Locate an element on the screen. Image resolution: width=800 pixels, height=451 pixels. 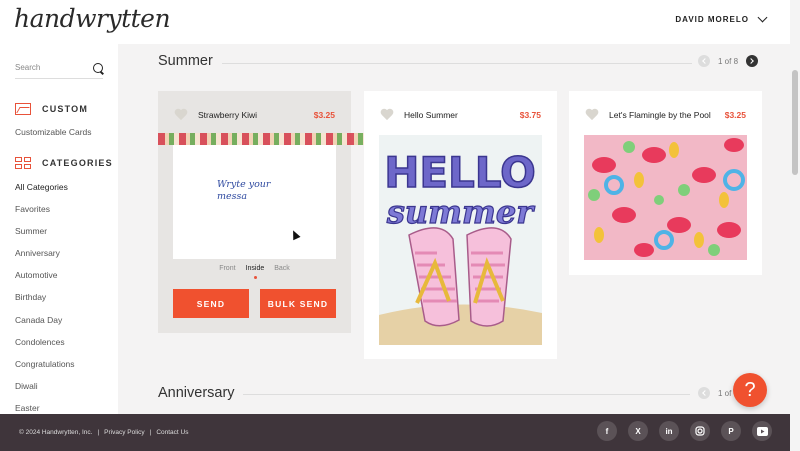
user-name: DAVID MORELO is located at coordinates (712, 19).